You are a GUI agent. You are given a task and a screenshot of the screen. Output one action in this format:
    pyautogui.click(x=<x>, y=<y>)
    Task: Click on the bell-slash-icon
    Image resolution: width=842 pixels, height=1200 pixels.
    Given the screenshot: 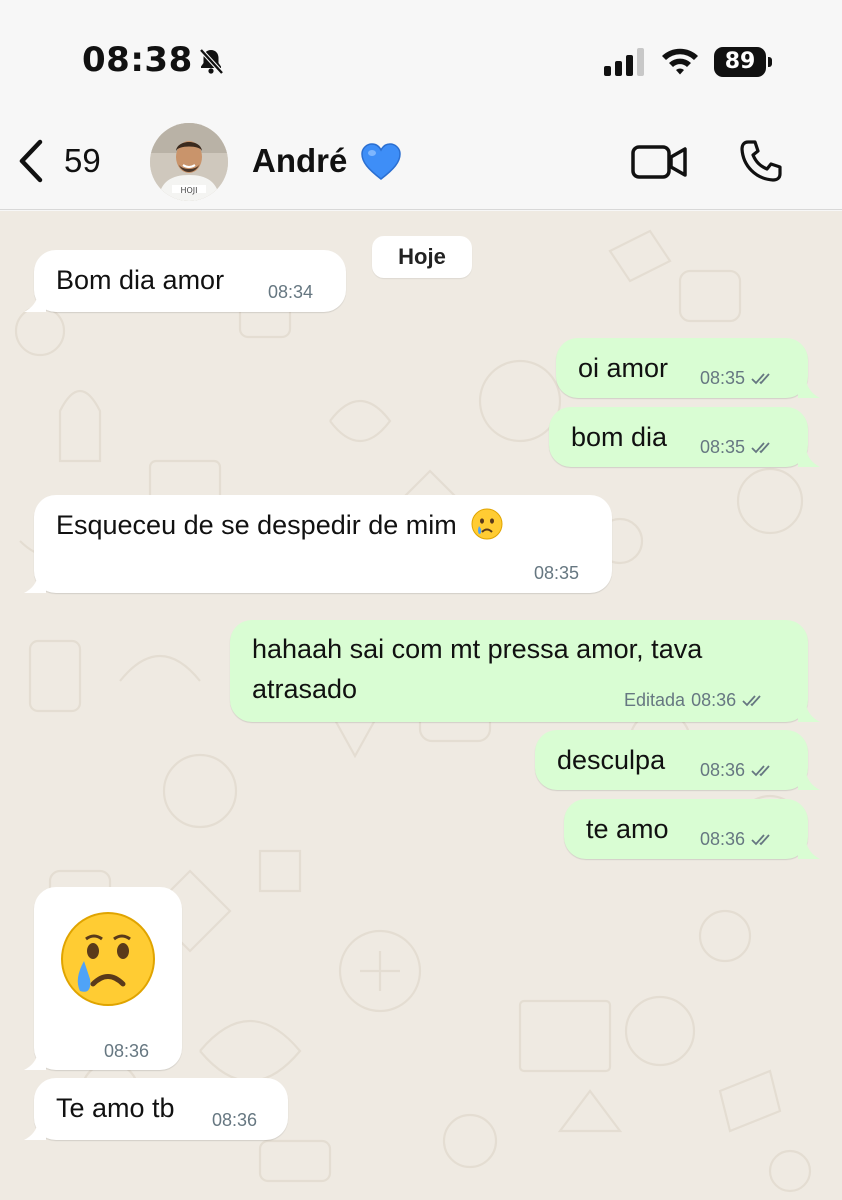 What is the action you would take?
    pyautogui.click(x=211, y=61)
    